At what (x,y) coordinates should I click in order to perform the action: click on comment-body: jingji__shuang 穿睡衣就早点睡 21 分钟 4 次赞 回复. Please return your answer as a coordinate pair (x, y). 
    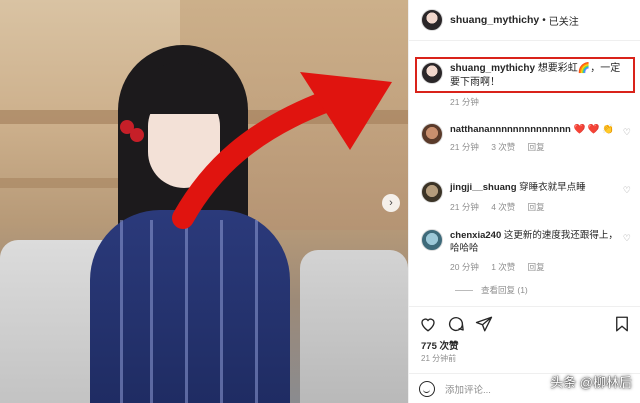
    Looking at the image, I should click on (535, 197).